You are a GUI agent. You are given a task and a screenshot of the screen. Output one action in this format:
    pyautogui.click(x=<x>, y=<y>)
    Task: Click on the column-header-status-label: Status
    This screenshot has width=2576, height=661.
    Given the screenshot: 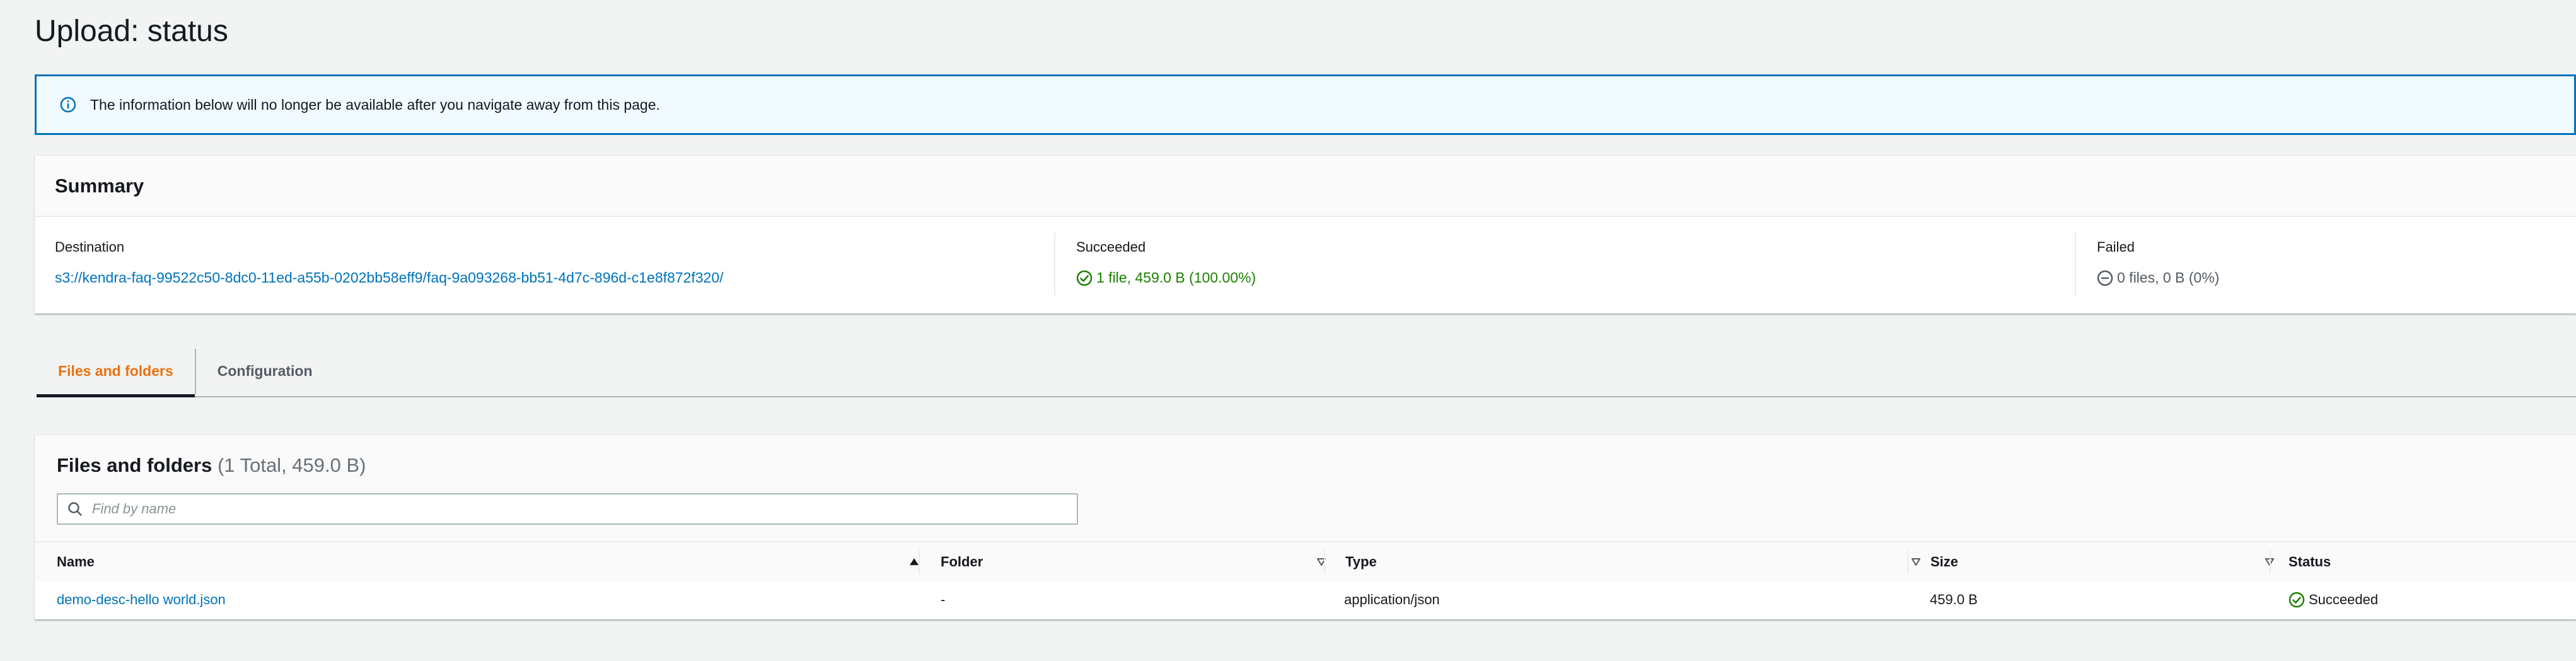 What is the action you would take?
    pyautogui.click(x=2310, y=562)
    